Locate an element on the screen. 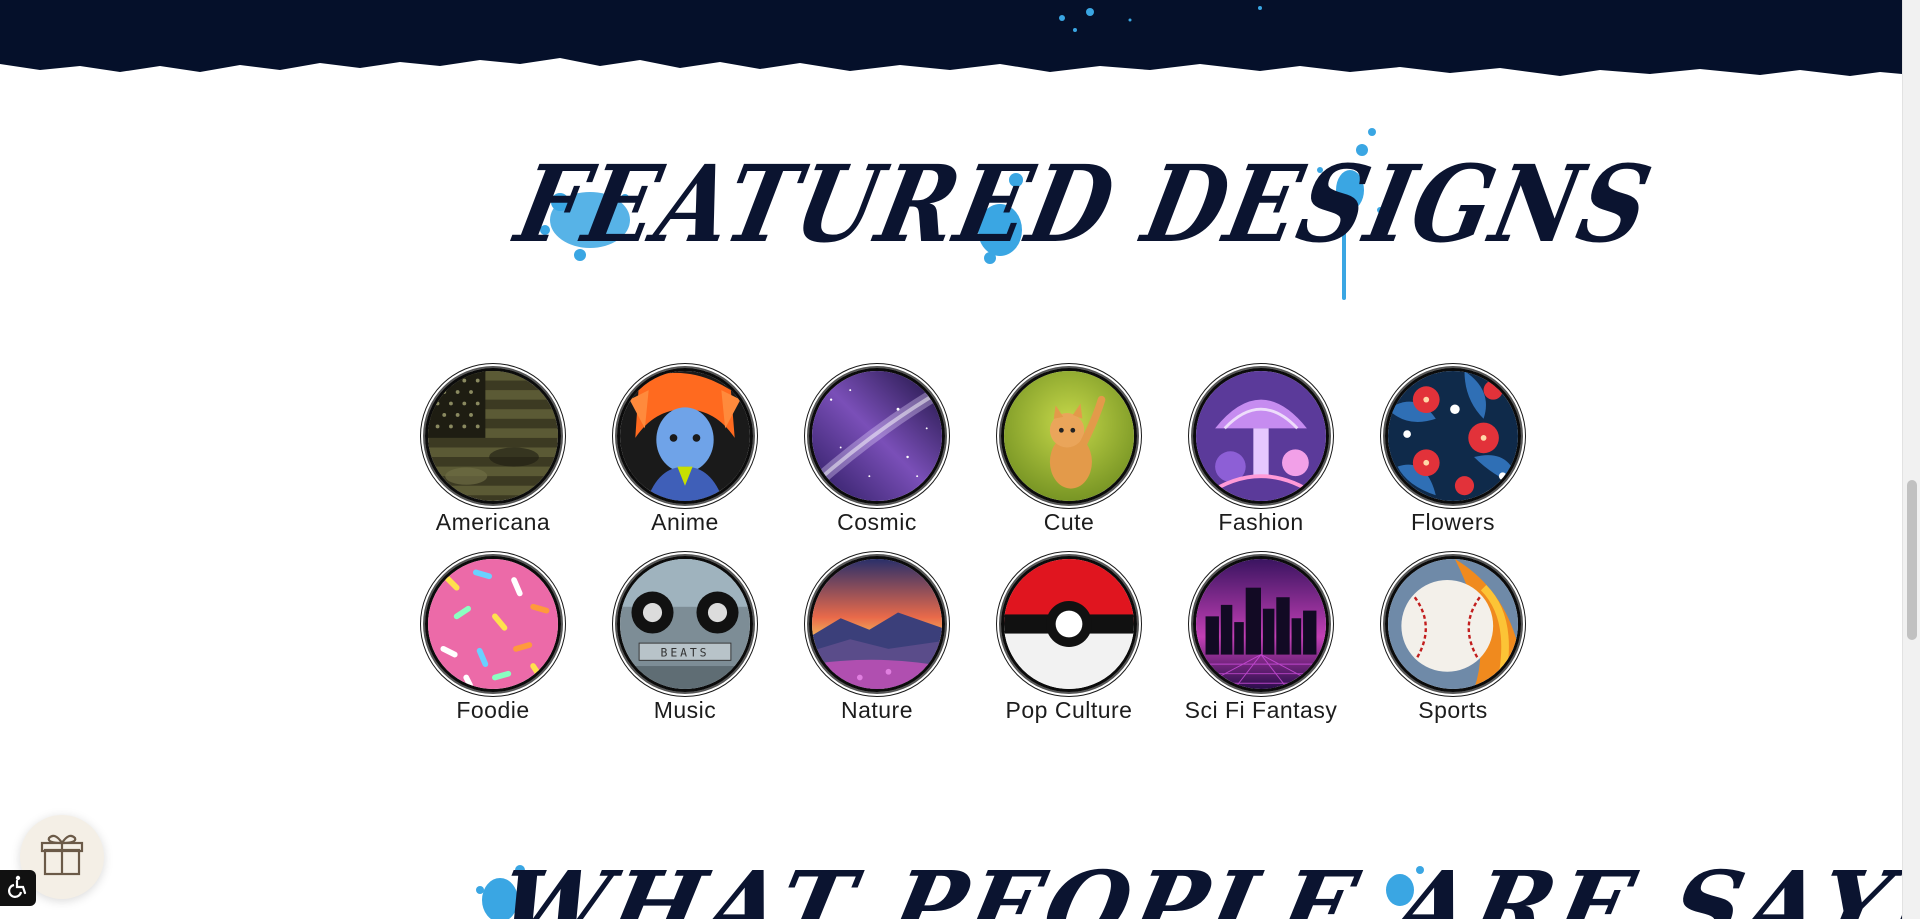 This screenshot has width=1920, height=919. category-pop-culture: Pop Culture is located at coordinates (1069, 639).